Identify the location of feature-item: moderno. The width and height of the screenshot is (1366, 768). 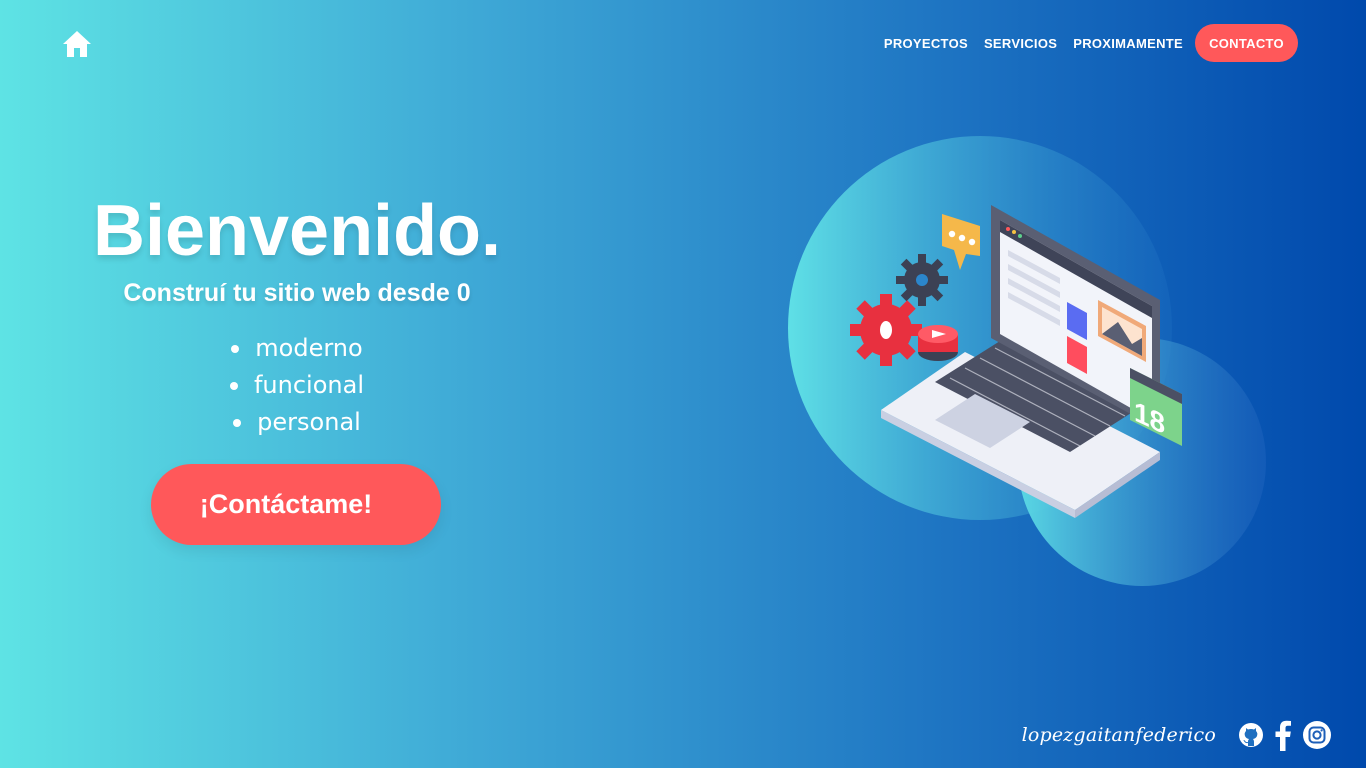
(297, 348).